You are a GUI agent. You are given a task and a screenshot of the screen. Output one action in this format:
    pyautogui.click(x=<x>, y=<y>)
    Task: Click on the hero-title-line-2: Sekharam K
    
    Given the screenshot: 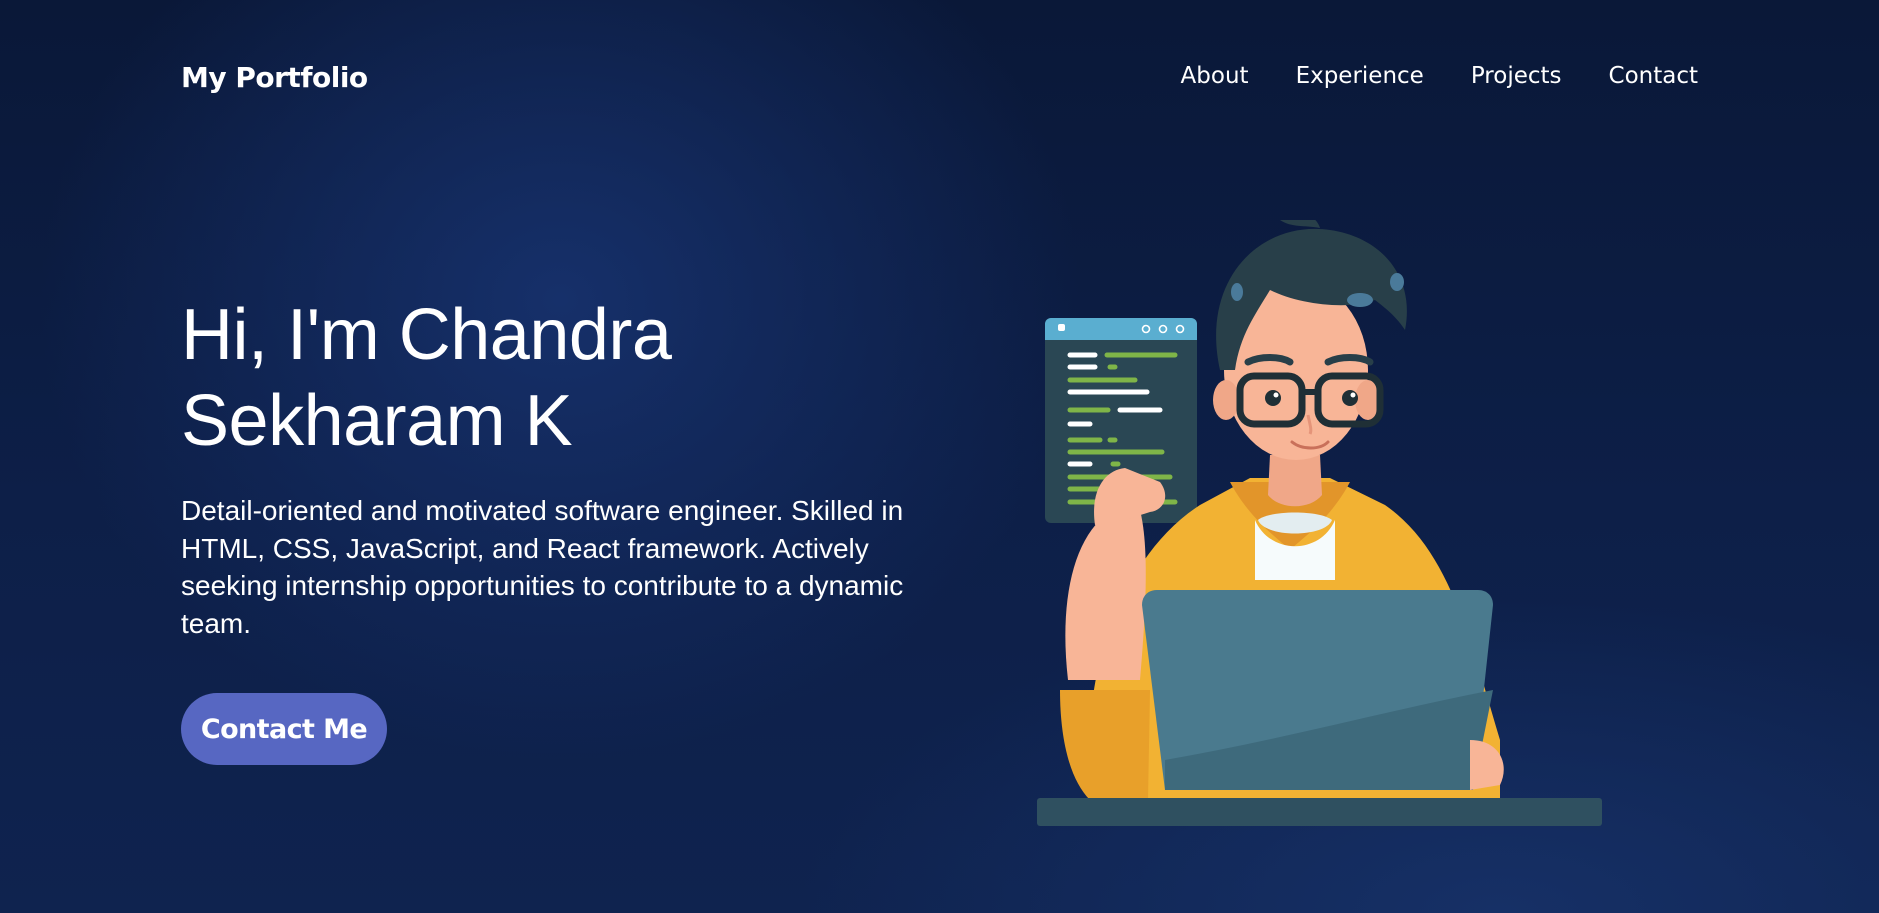 What is the action you would take?
    pyautogui.click(x=377, y=421)
    